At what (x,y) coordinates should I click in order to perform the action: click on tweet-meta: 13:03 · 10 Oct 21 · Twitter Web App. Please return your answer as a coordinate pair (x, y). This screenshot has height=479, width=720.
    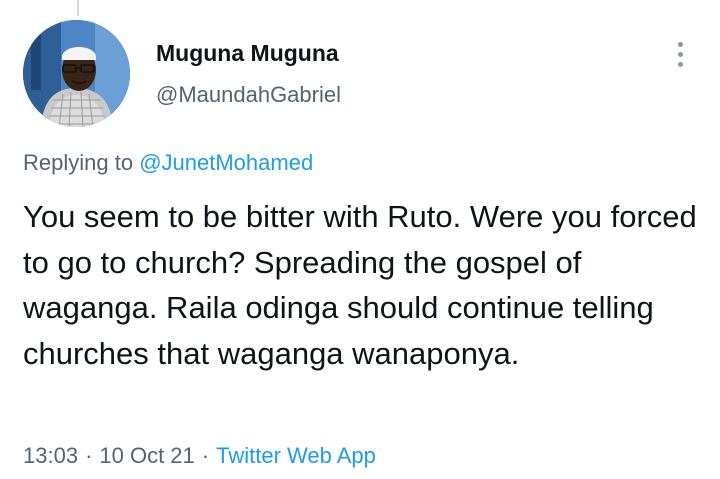
    Looking at the image, I should click on (199, 456).